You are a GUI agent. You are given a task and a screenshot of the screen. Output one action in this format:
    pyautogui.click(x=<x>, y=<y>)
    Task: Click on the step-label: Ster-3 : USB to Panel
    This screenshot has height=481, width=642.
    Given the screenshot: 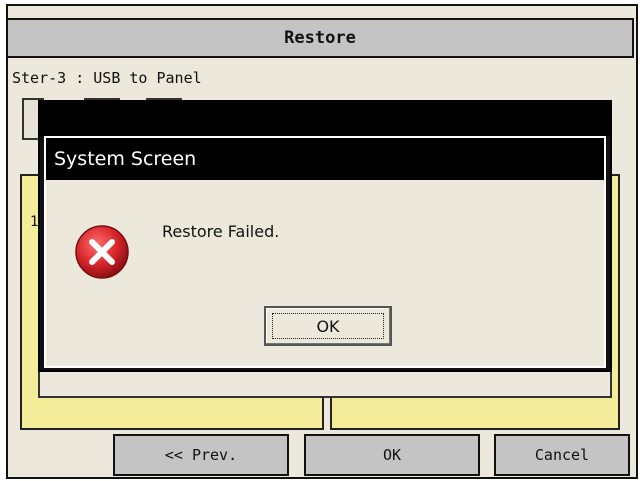 What is the action you would take?
    pyautogui.click(x=107, y=78)
    